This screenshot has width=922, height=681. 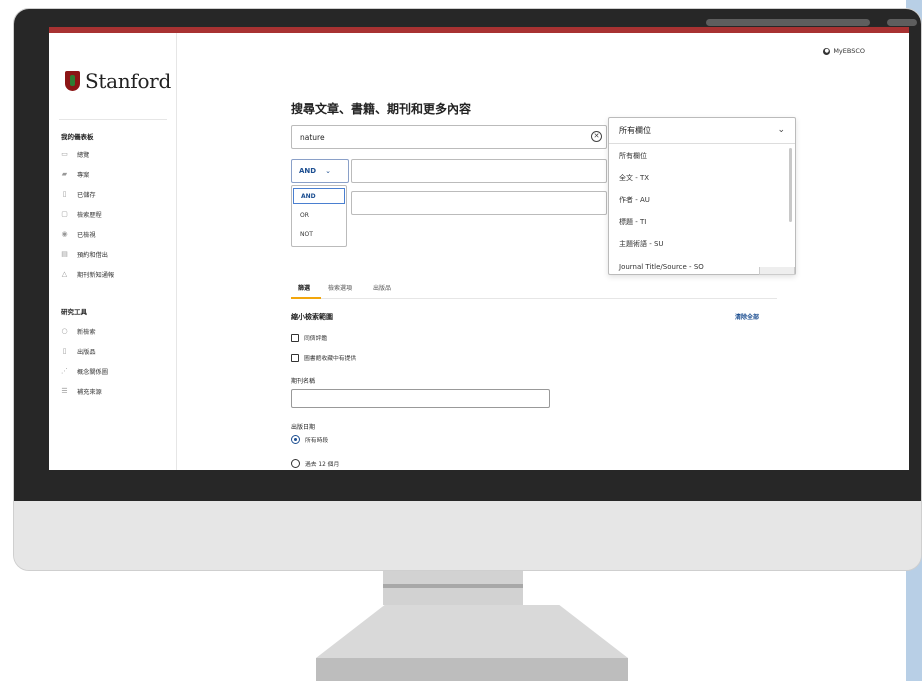 What do you see at coordinates (596, 136) in the screenshot?
I see `clear-search-icon: ✕` at bounding box center [596, 136].